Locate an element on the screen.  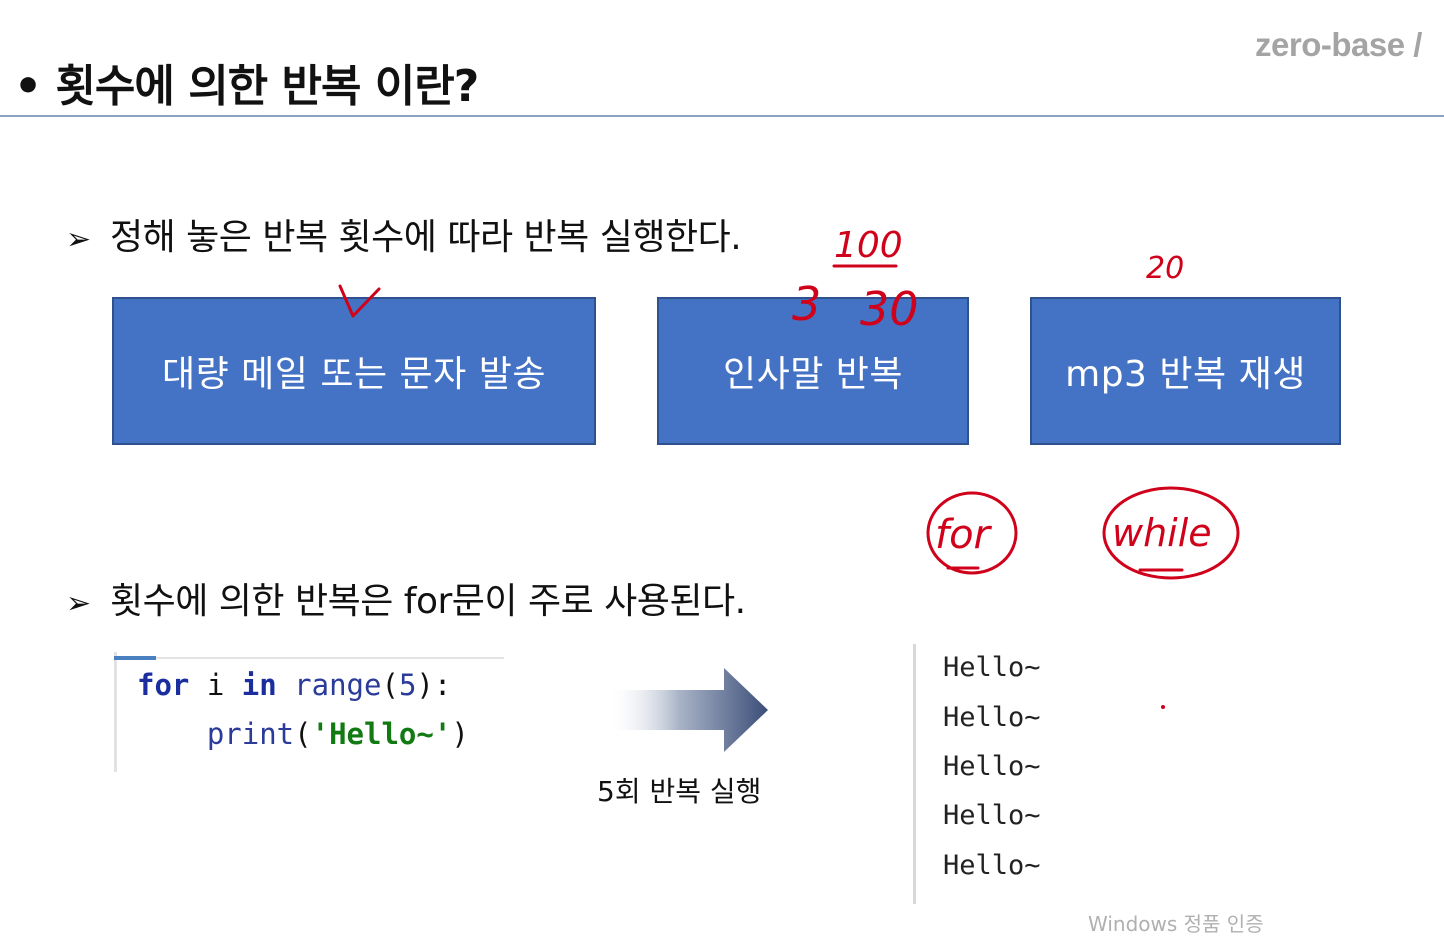
ink-dot is located at coordinates (1163, 707).